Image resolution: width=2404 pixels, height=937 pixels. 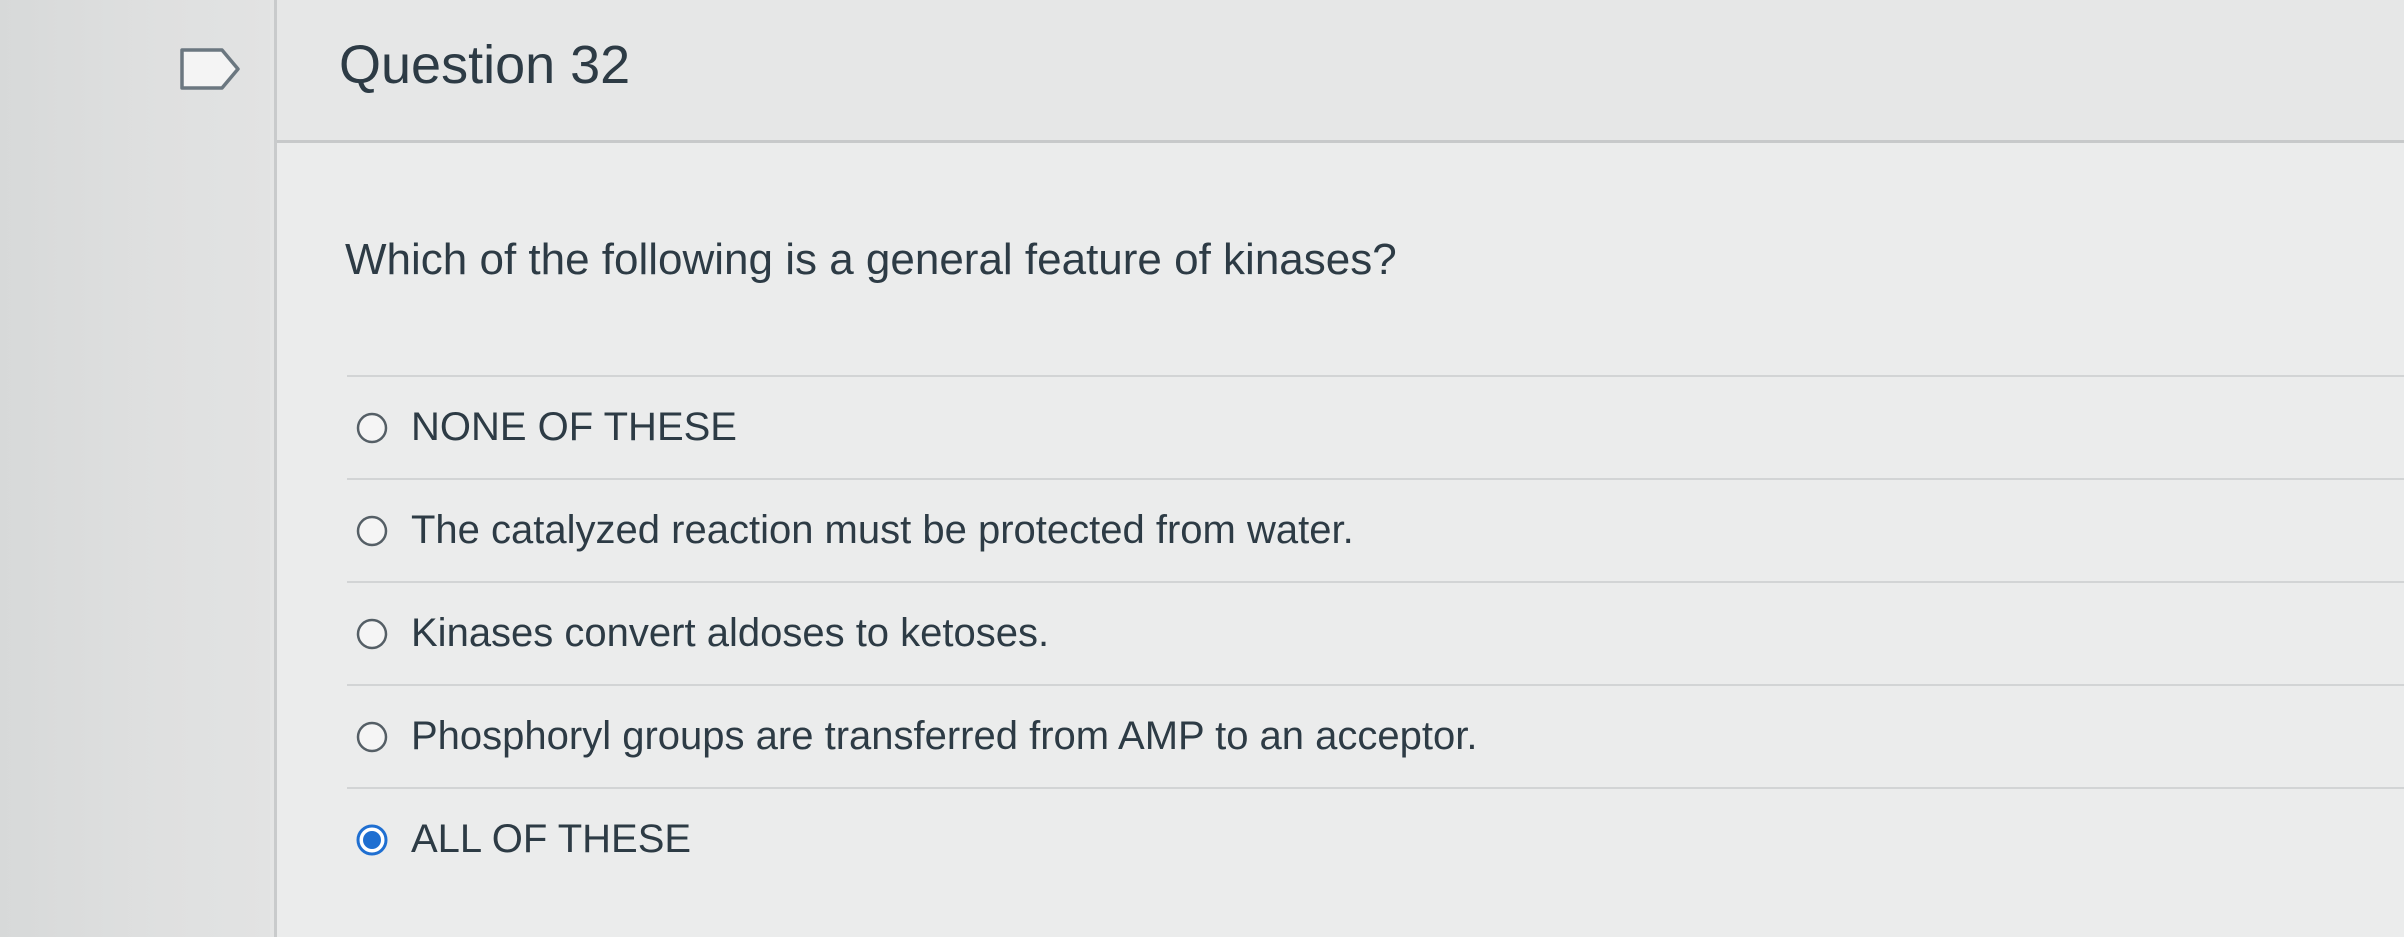 I want to click on left-gutter, so click(x=135, y=468).